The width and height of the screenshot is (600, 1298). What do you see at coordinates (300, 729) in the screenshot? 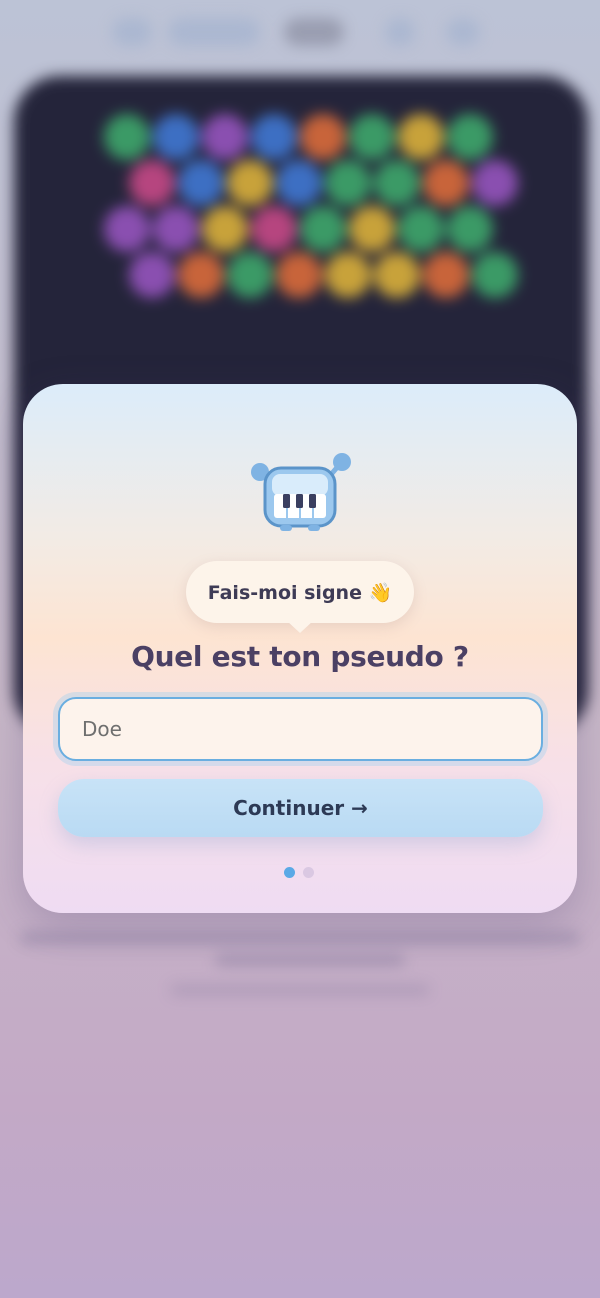
I see `username-input` at bounding box center [300, 729].